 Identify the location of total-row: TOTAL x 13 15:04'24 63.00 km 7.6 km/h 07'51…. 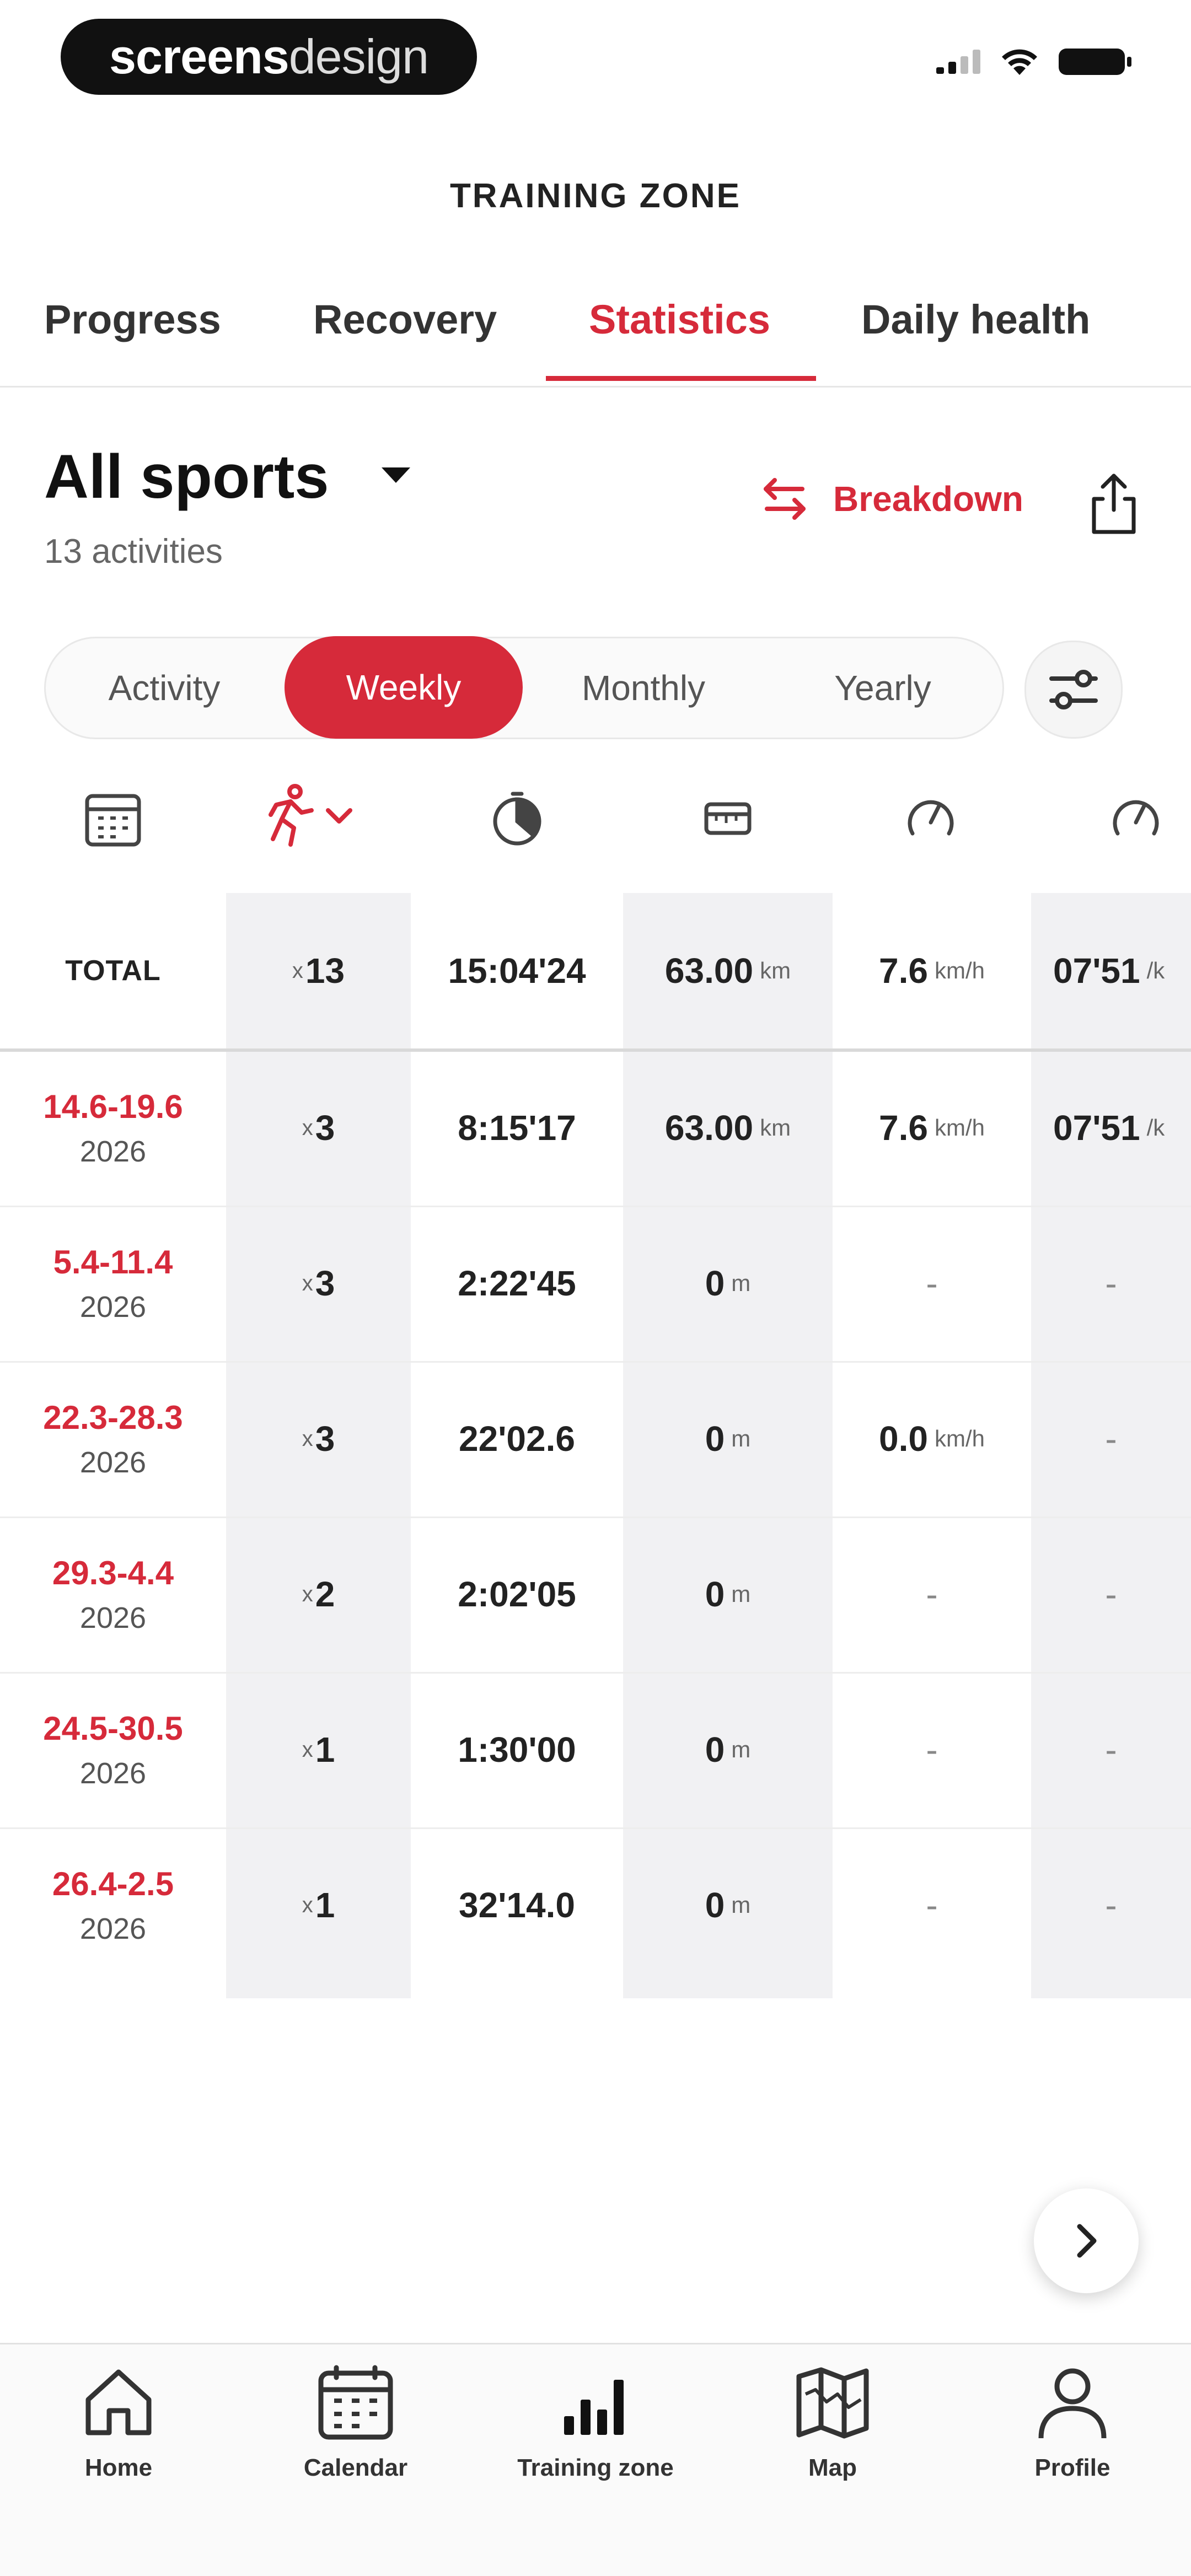
(595, 972).